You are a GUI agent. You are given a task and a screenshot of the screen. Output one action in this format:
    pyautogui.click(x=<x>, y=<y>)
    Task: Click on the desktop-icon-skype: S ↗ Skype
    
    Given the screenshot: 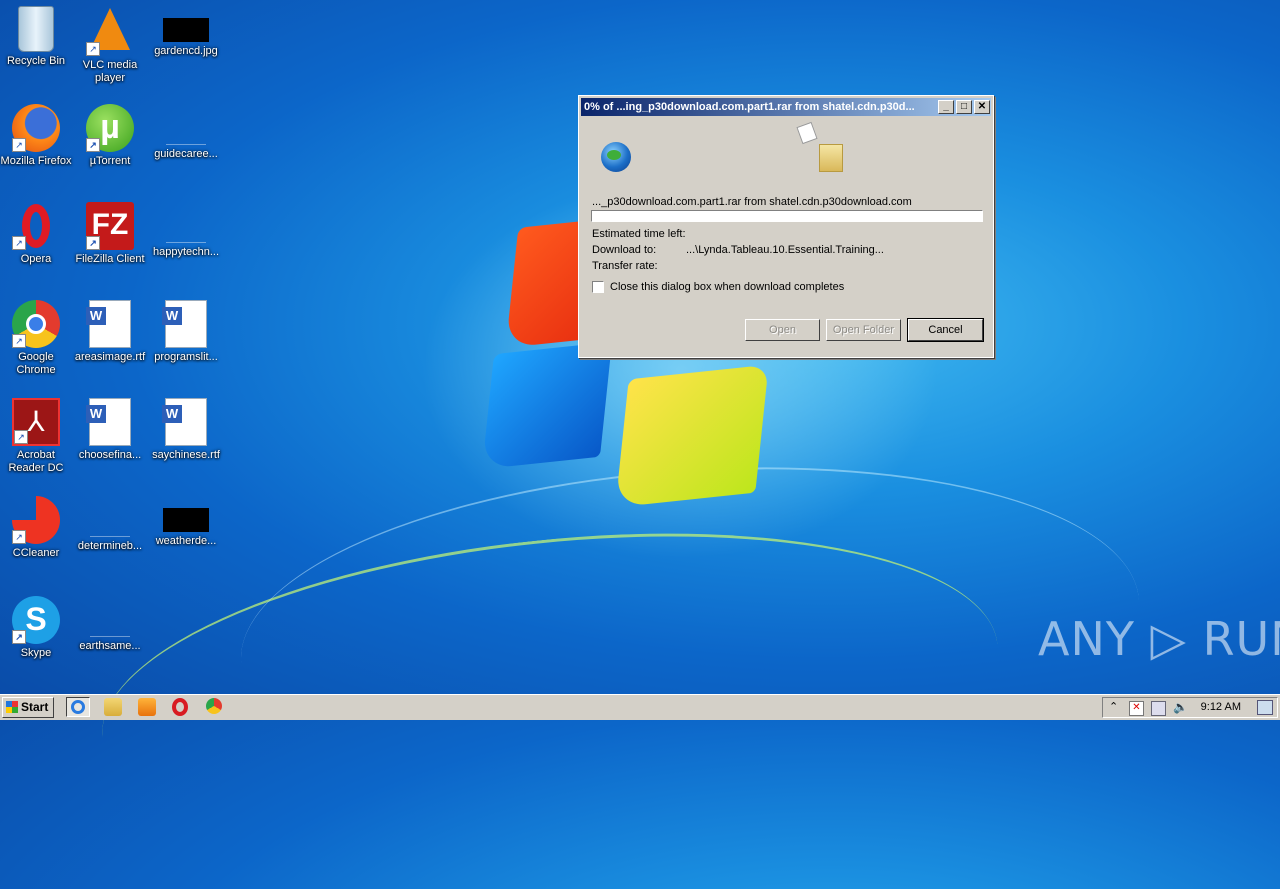 What is the action you would take?
    pyautogui.click(x=37, y=628)
    